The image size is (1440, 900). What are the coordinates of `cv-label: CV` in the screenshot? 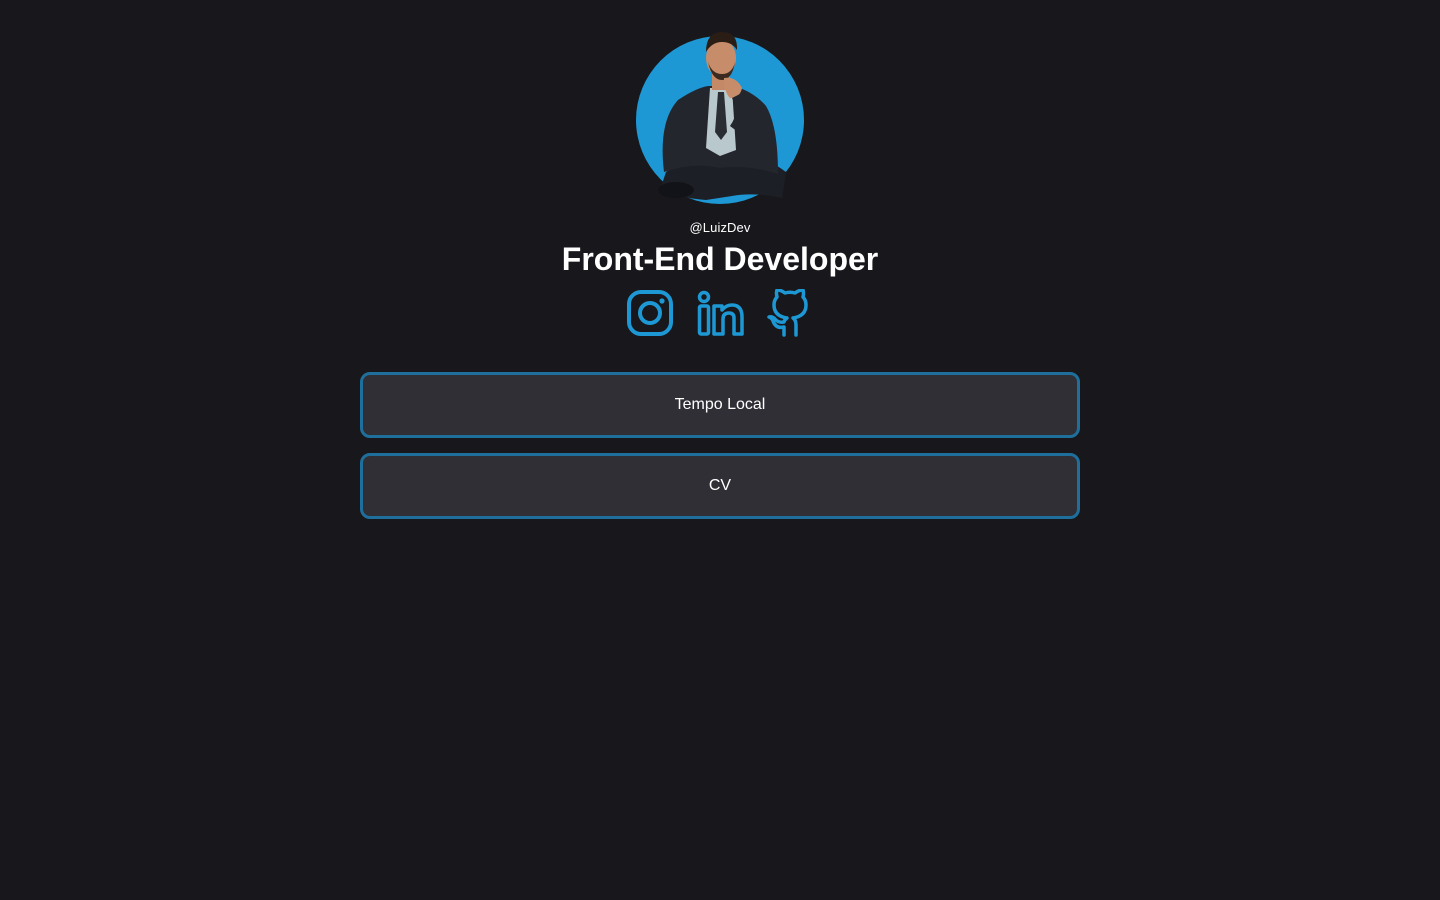 It's located at (720, 485).